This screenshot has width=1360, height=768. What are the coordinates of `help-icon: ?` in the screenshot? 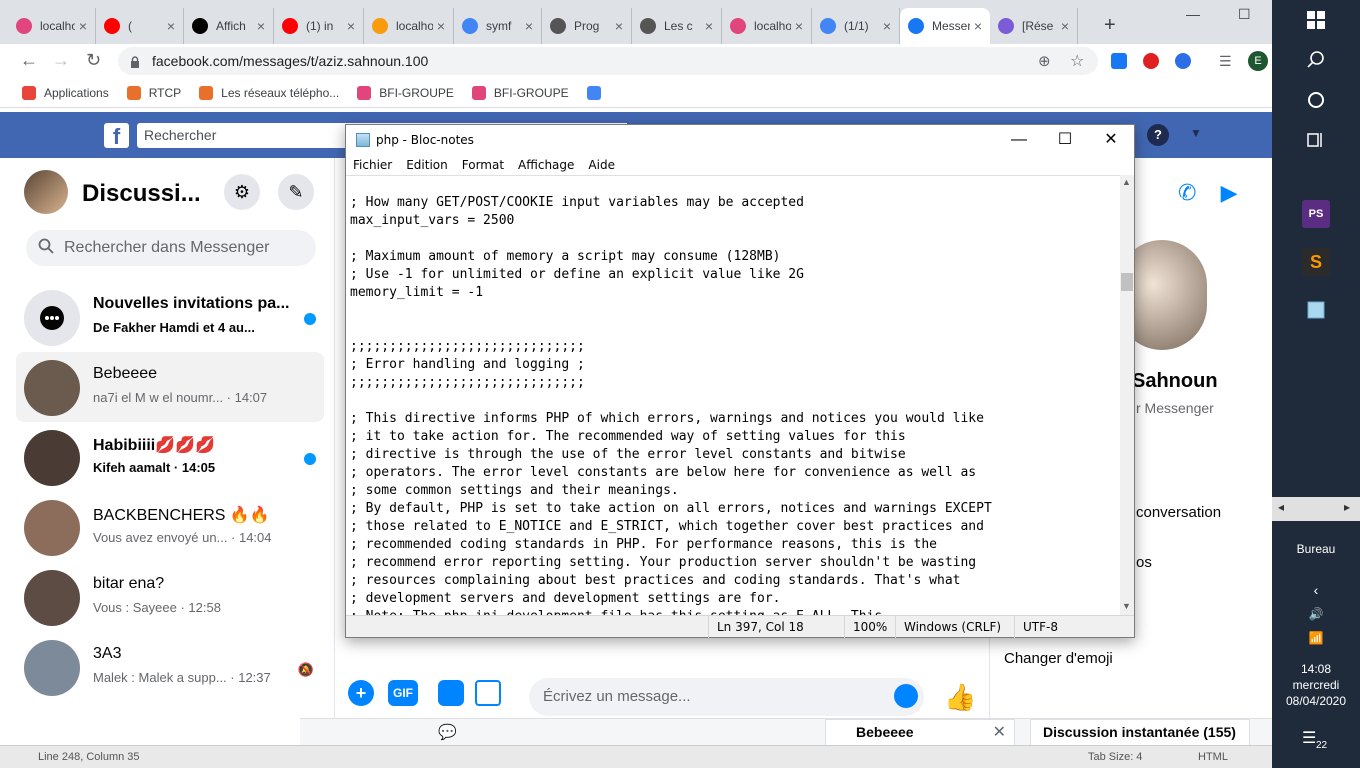 It's located at (1158, 135).